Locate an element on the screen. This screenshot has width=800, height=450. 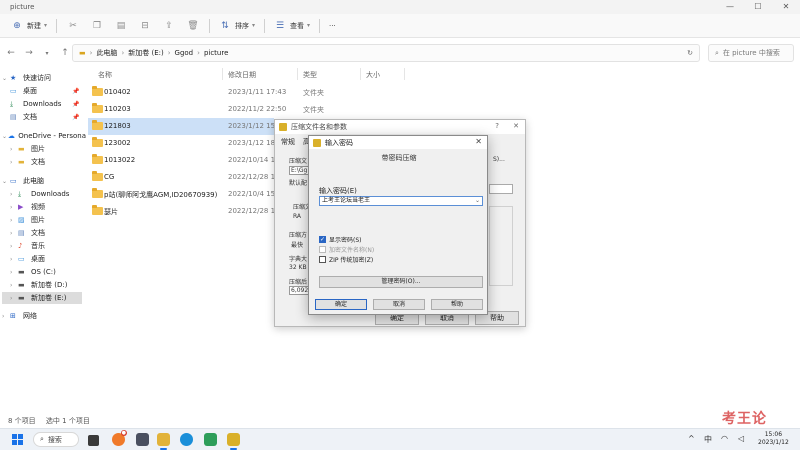
sidebar-item-pictures: › ▨ 图片 is located at coordinates (47, 220).